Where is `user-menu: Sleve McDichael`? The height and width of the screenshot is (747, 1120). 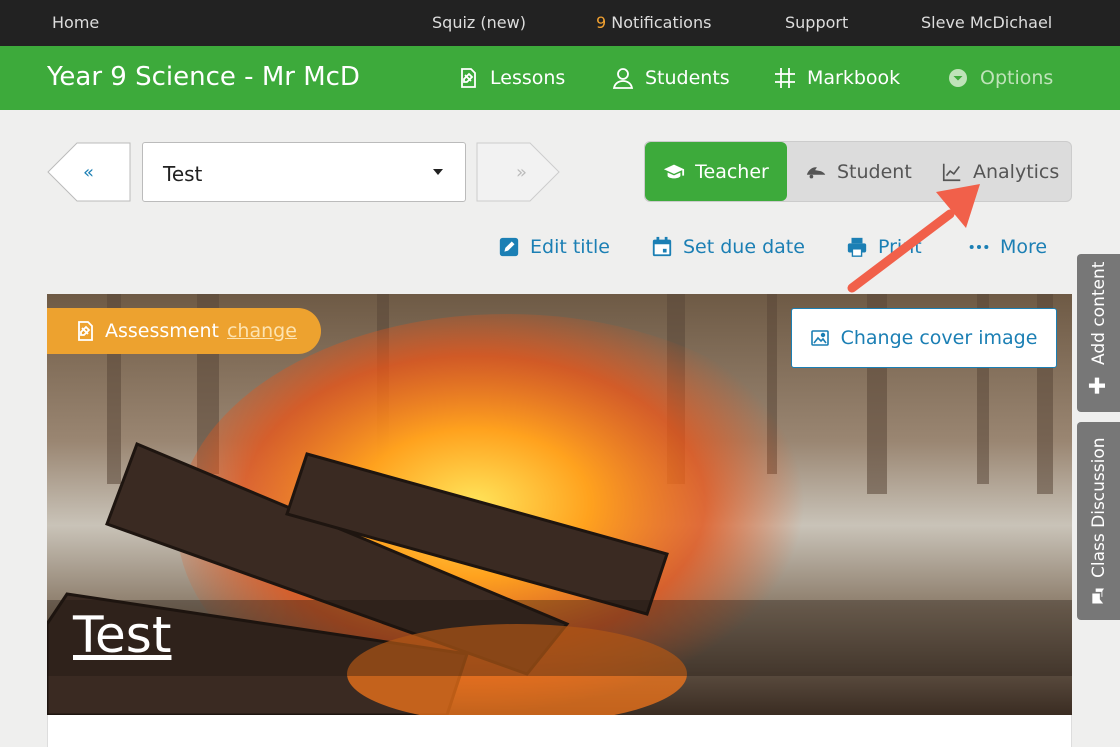 user-menu: Sleve McDichael is located at coordinates (986, 22).